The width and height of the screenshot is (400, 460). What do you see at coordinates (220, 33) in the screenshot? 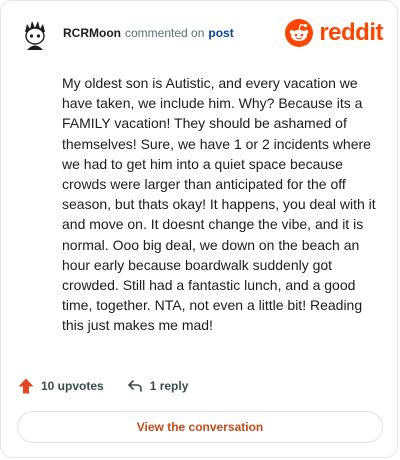
I see `post-link: post` at bounding box center [220, 33].